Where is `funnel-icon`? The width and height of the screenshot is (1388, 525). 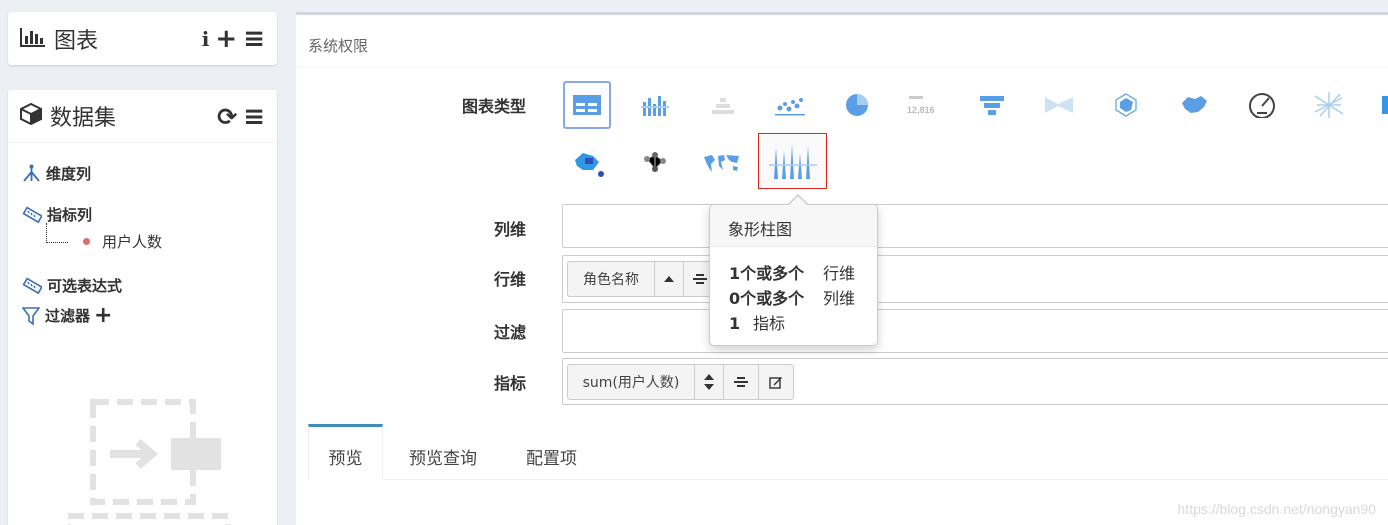 funnel-icon is located at coordinates (992, 105).